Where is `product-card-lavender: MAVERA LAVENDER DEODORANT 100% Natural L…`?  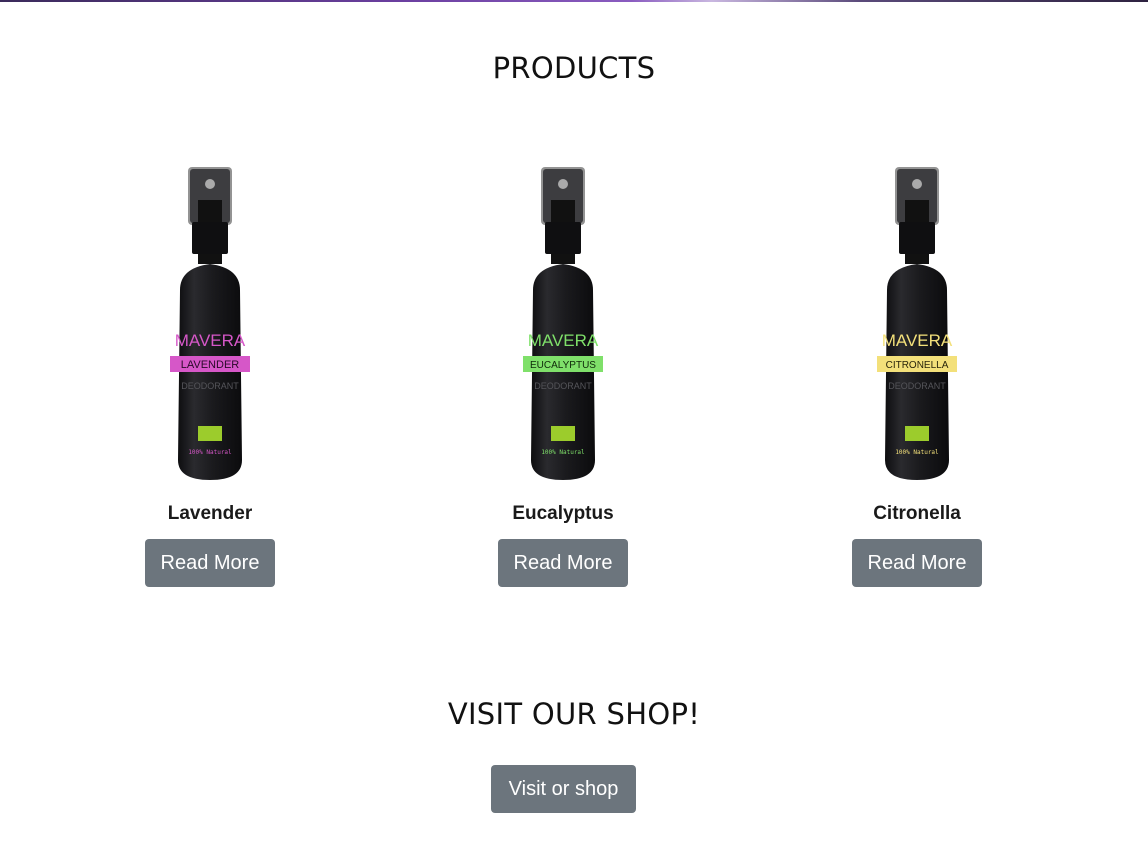
product-card-lavender: MAVERA LAVENDER DEODORANT 100% Natural L… is located at coordinates (210, 380).